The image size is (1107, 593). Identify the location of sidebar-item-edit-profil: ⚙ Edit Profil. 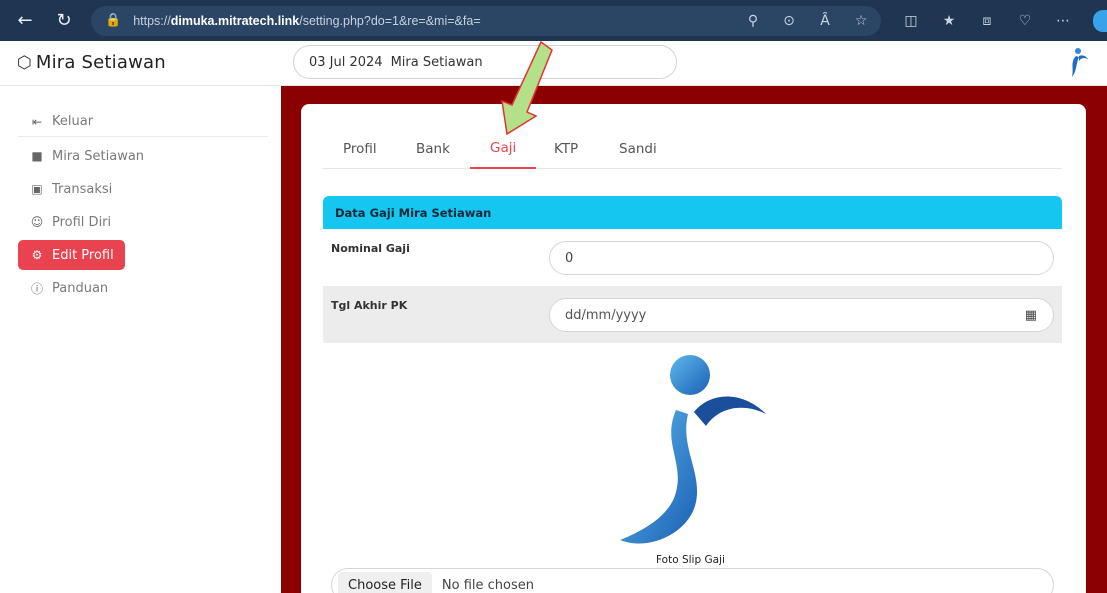
(71, 255).